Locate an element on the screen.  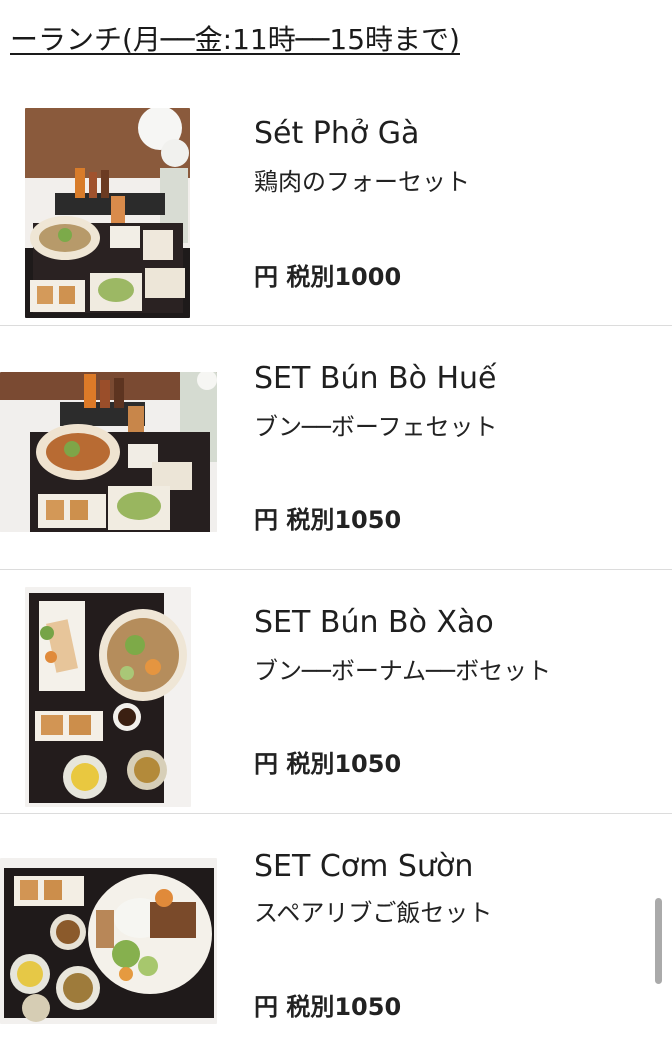
menu-item-name: SET Bún Bò Huế is located at coordinates (375, 379).